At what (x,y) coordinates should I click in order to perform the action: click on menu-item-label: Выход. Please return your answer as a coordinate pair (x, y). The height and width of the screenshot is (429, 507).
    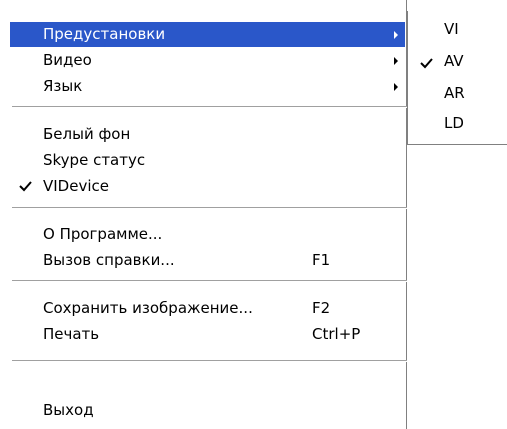
    Looking at the image, I should click on (68, 410).